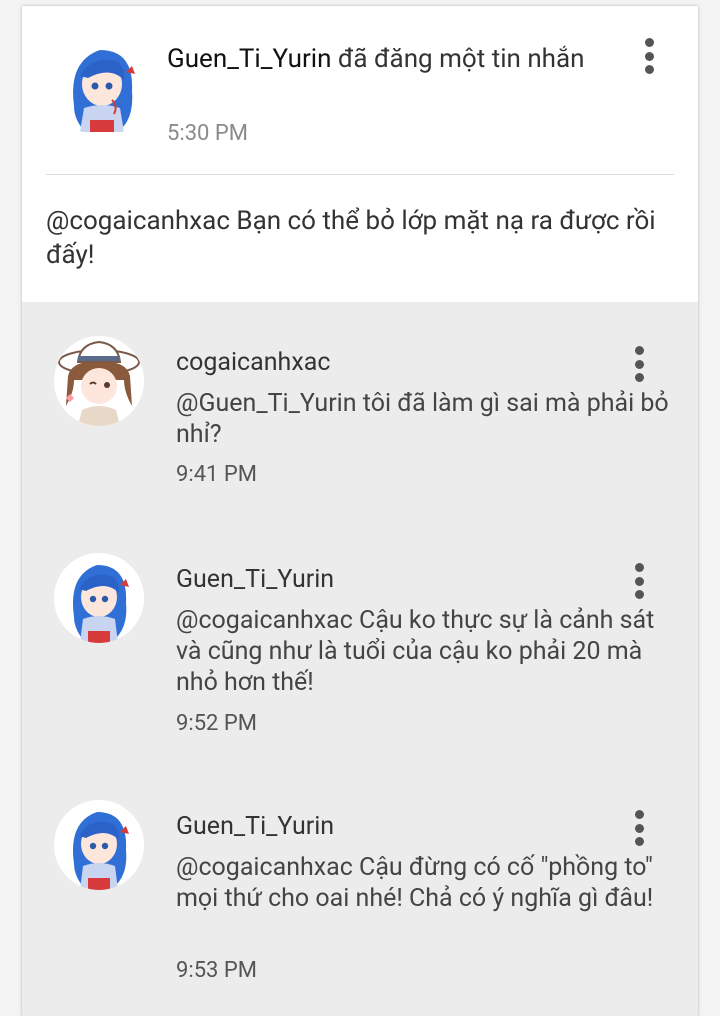  What do you see at coordinates (253, 362) in the screenshot?
I see `comment-author: cogaicanhxac` at bounding box center [253, 362].